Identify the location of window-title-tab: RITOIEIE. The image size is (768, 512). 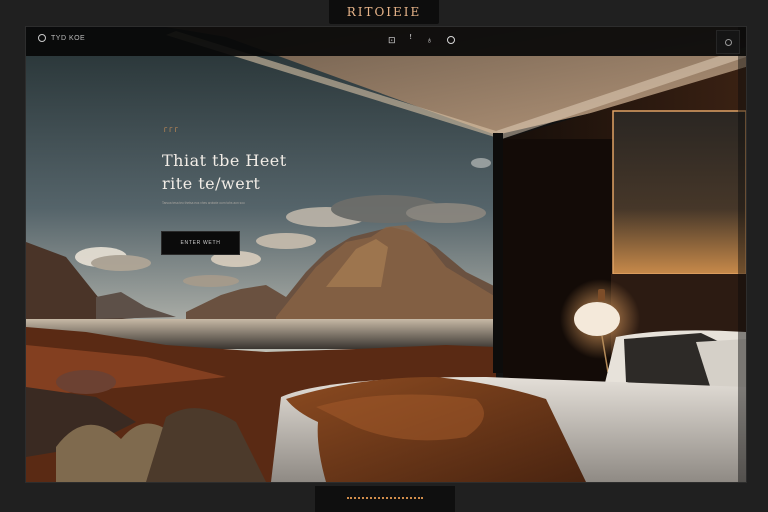
(384, 12).